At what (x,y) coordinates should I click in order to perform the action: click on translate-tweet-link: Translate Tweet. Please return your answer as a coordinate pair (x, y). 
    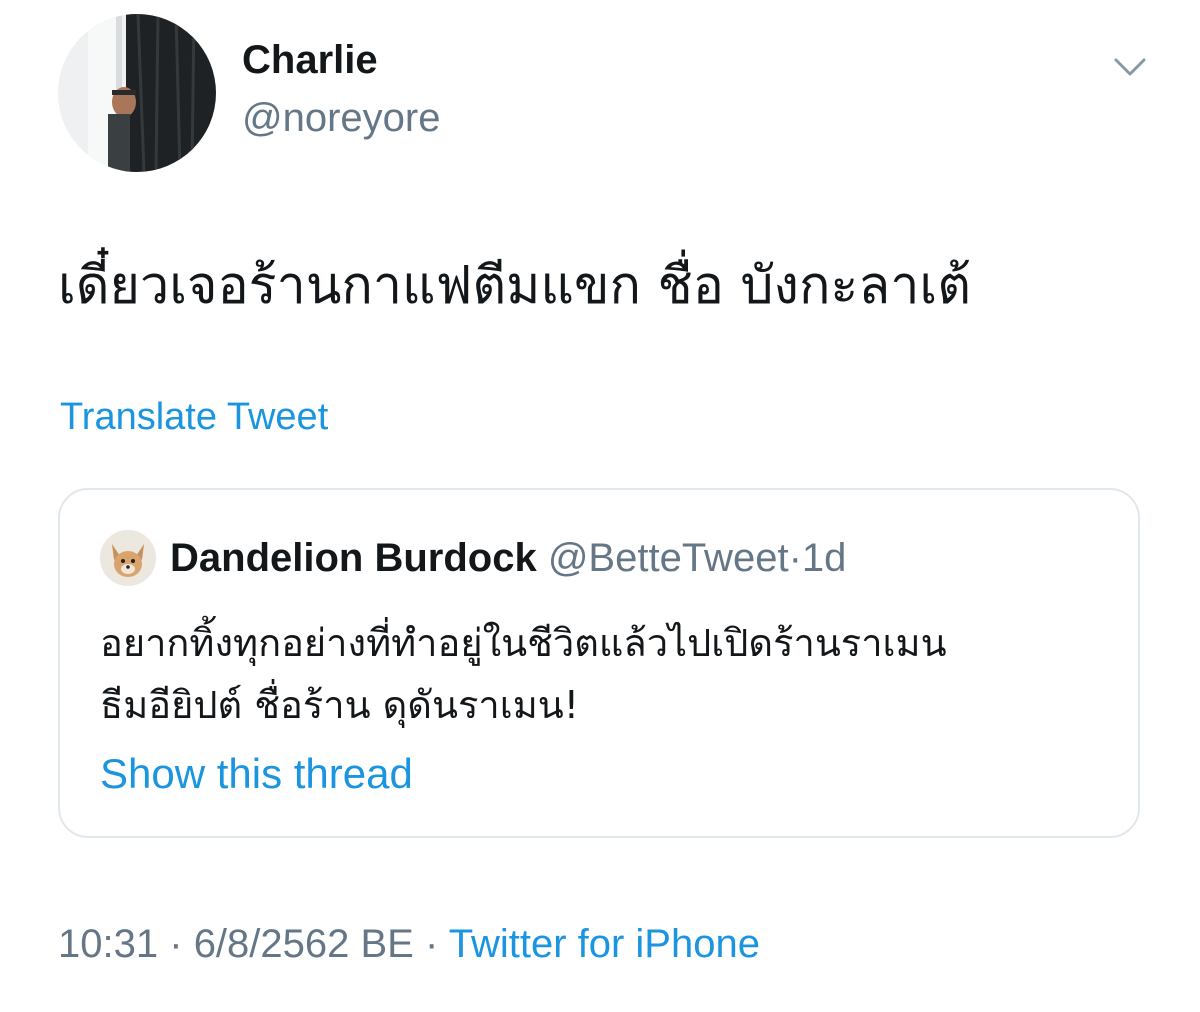
    Looking at the image, I should click on (194, 417).